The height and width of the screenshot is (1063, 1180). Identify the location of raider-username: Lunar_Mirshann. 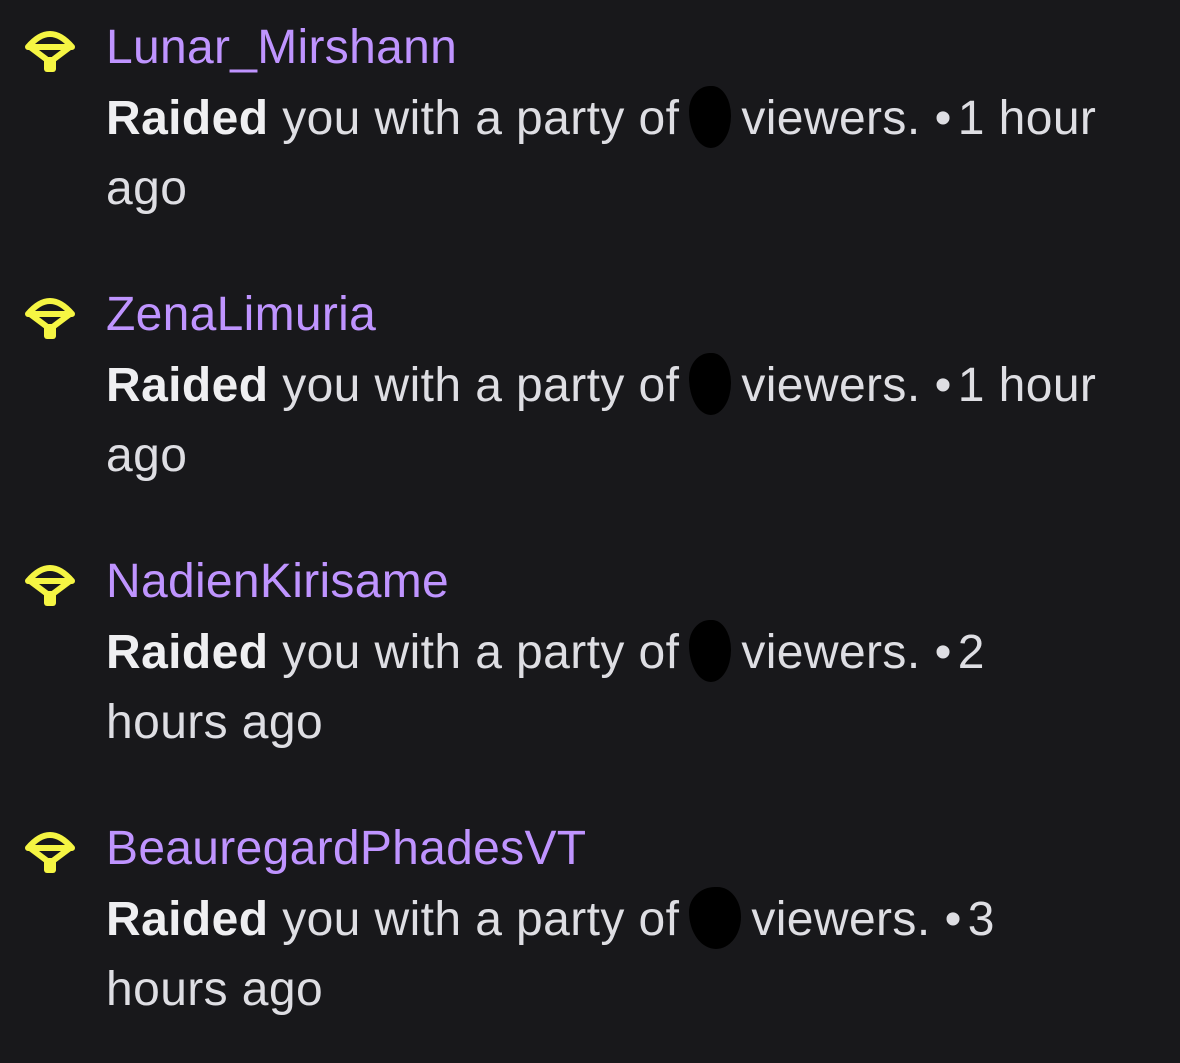
(281, 48).